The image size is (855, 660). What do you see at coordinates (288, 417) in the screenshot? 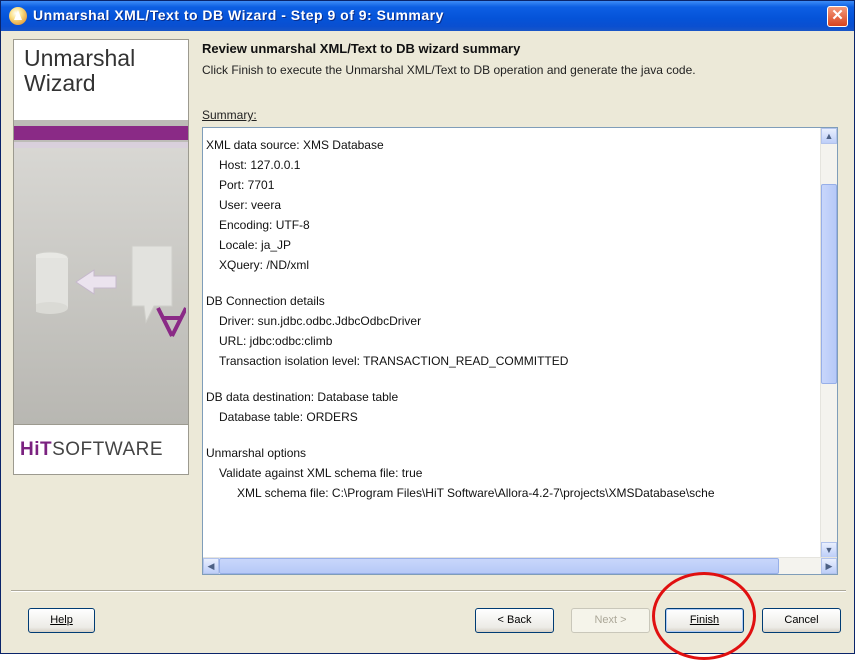
I see `summary-line: Database table: ORDERS` at bounding box center [288, 417].